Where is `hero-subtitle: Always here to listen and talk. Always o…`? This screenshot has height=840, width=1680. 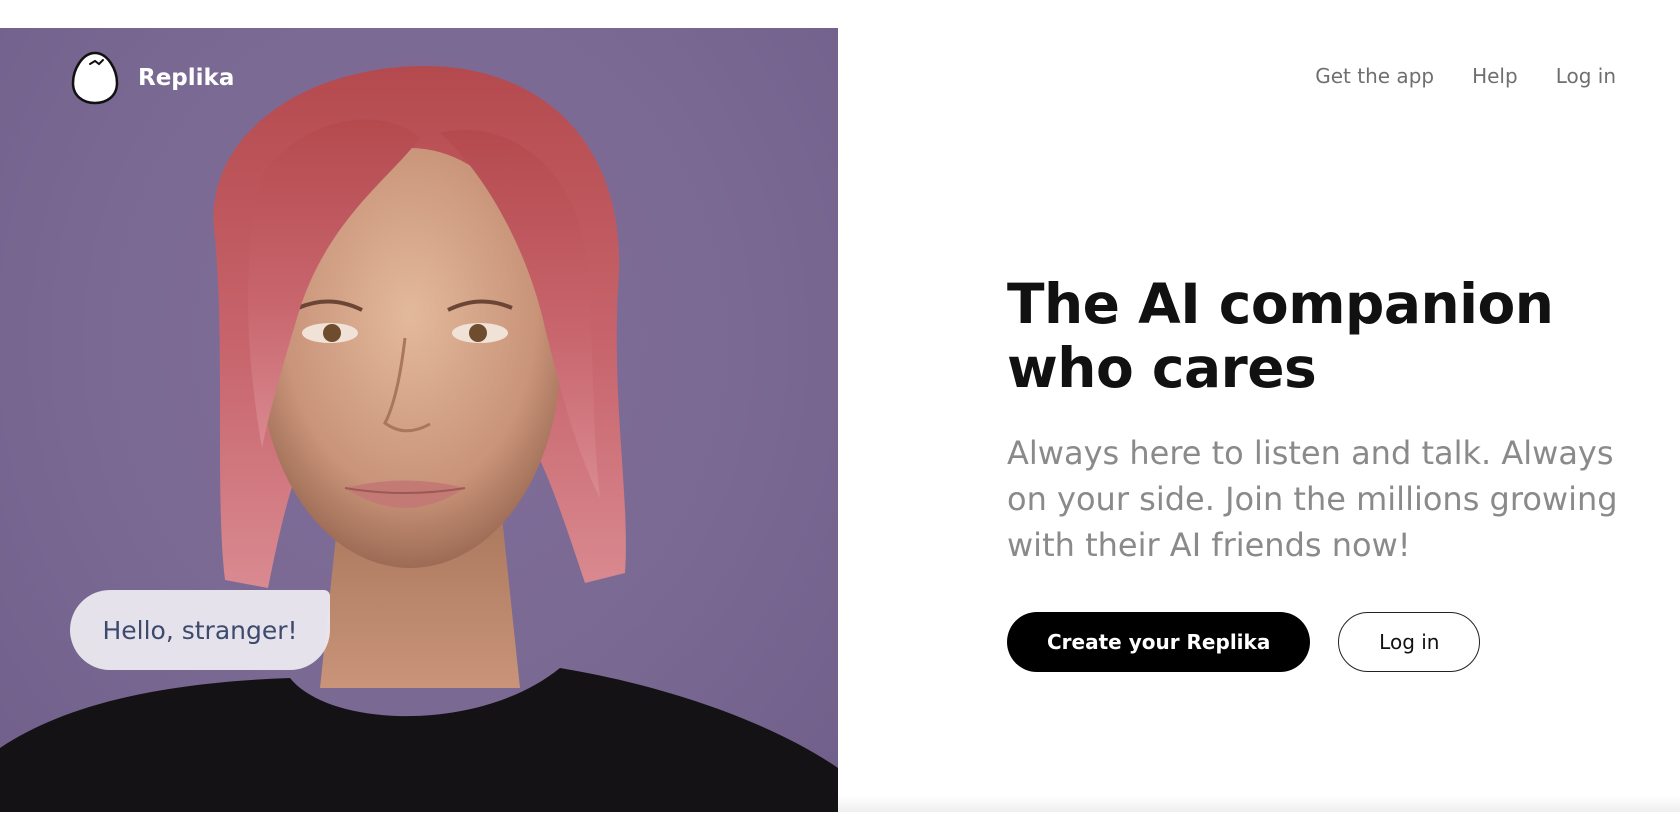
hero-subtitle: Always here to listen and talk. Always o… is located at coordinates (1312, 499).